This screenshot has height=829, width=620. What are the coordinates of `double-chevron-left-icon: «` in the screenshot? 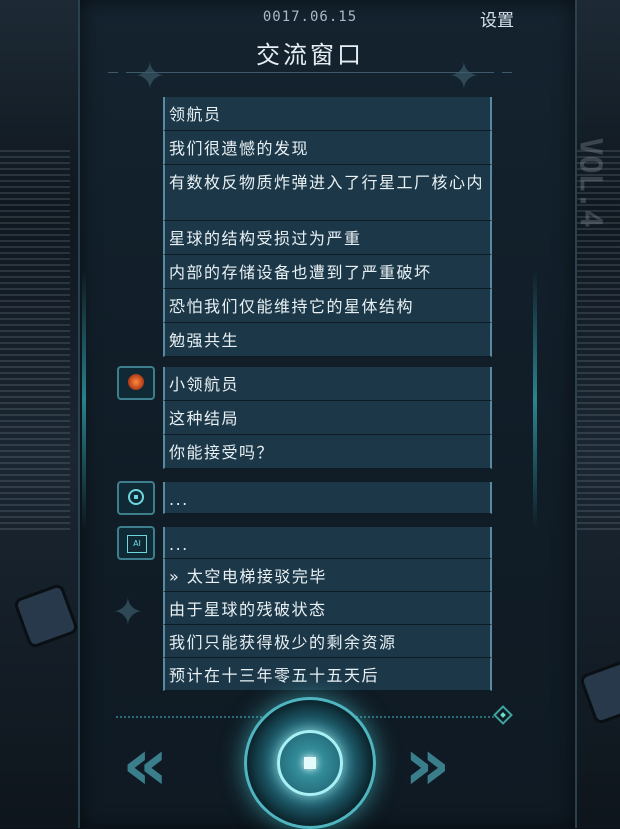 It's located at (145, 764).